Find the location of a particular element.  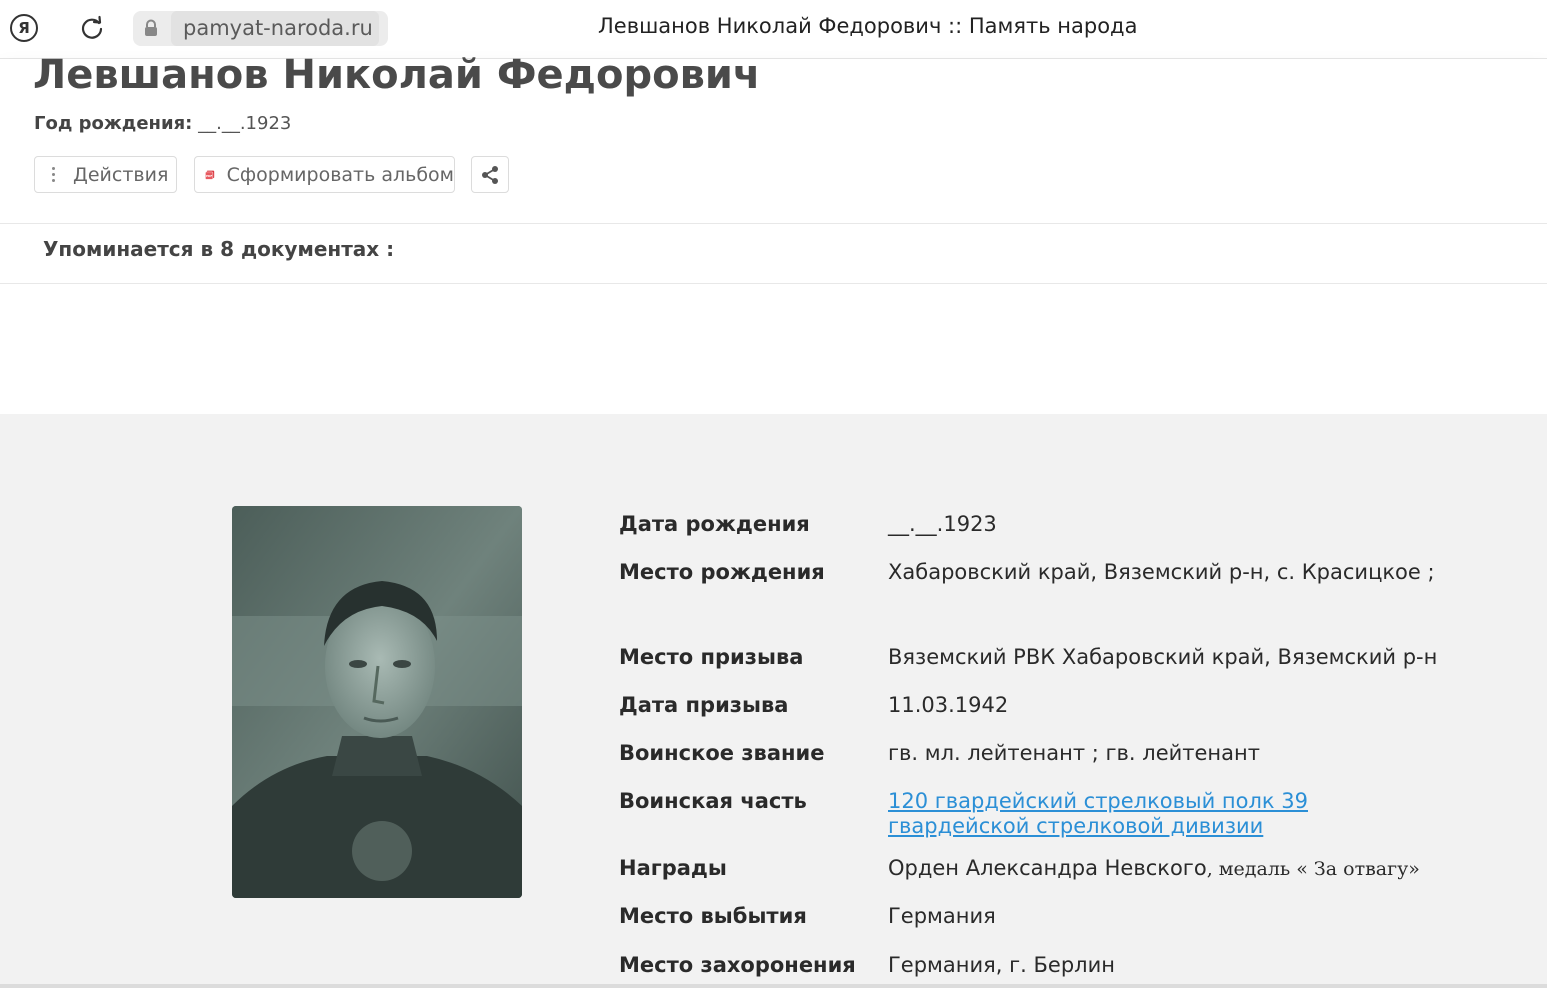

actions-button: Действия is located at coordinates (105, 174).